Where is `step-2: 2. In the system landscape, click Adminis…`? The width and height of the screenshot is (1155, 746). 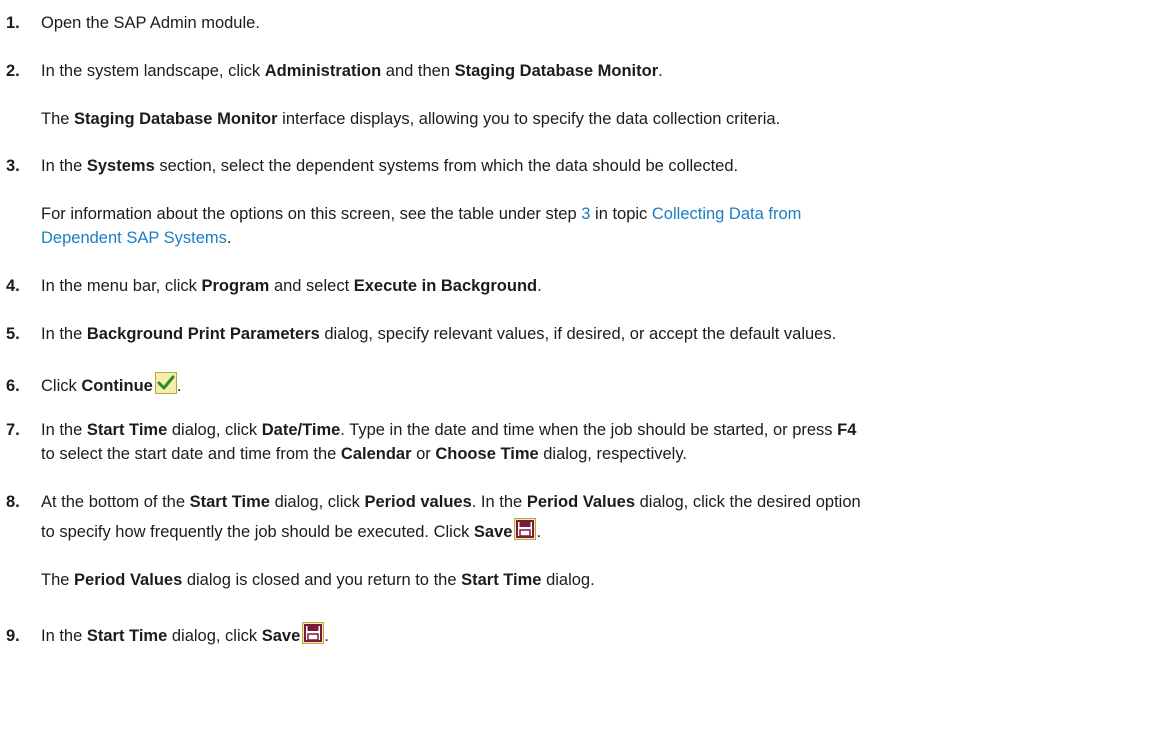
step-2: 2. In the system landscape, click Adminis… is located at coordinates (331, 71).